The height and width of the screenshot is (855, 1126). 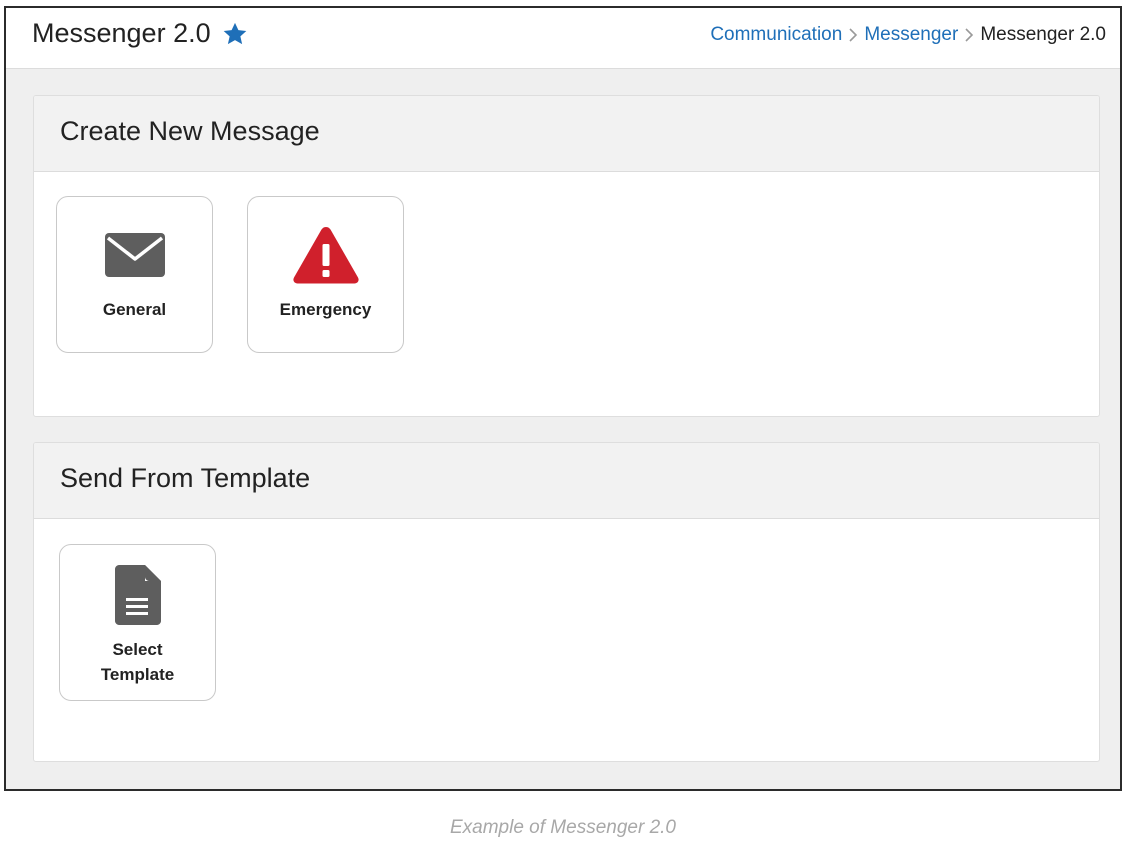 I want to click on panel-title: Create New Message, so click(x=190, y=131).